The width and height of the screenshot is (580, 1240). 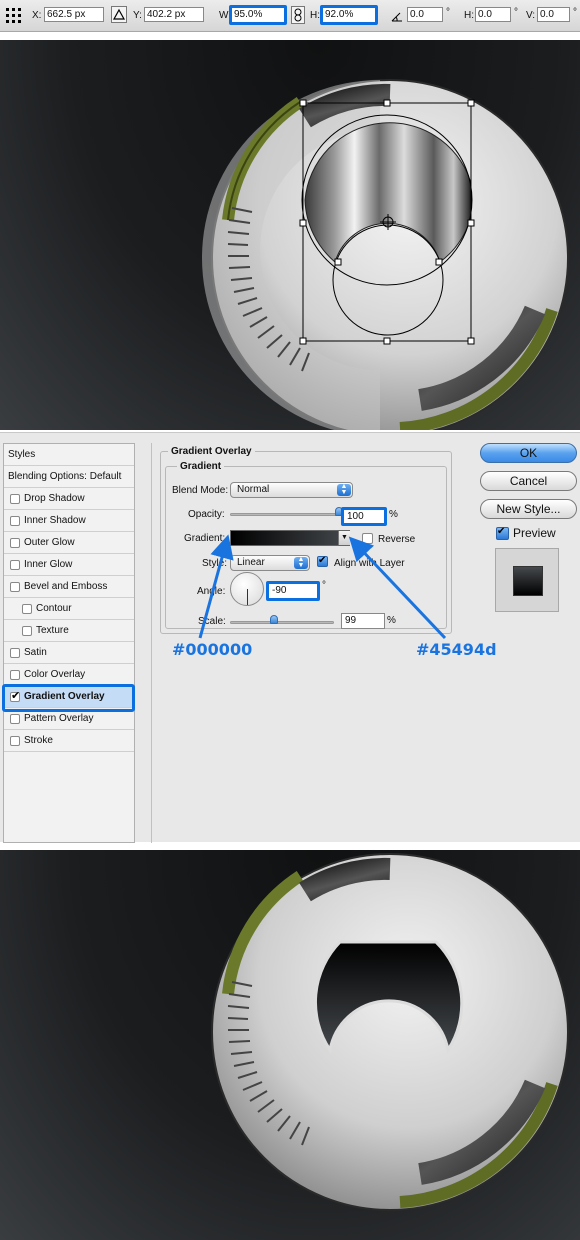 What do you see at coordinates (258, 15) in the screenshot?
I see `width-percent-field: 95.0%` at bounding box center [258, 15].